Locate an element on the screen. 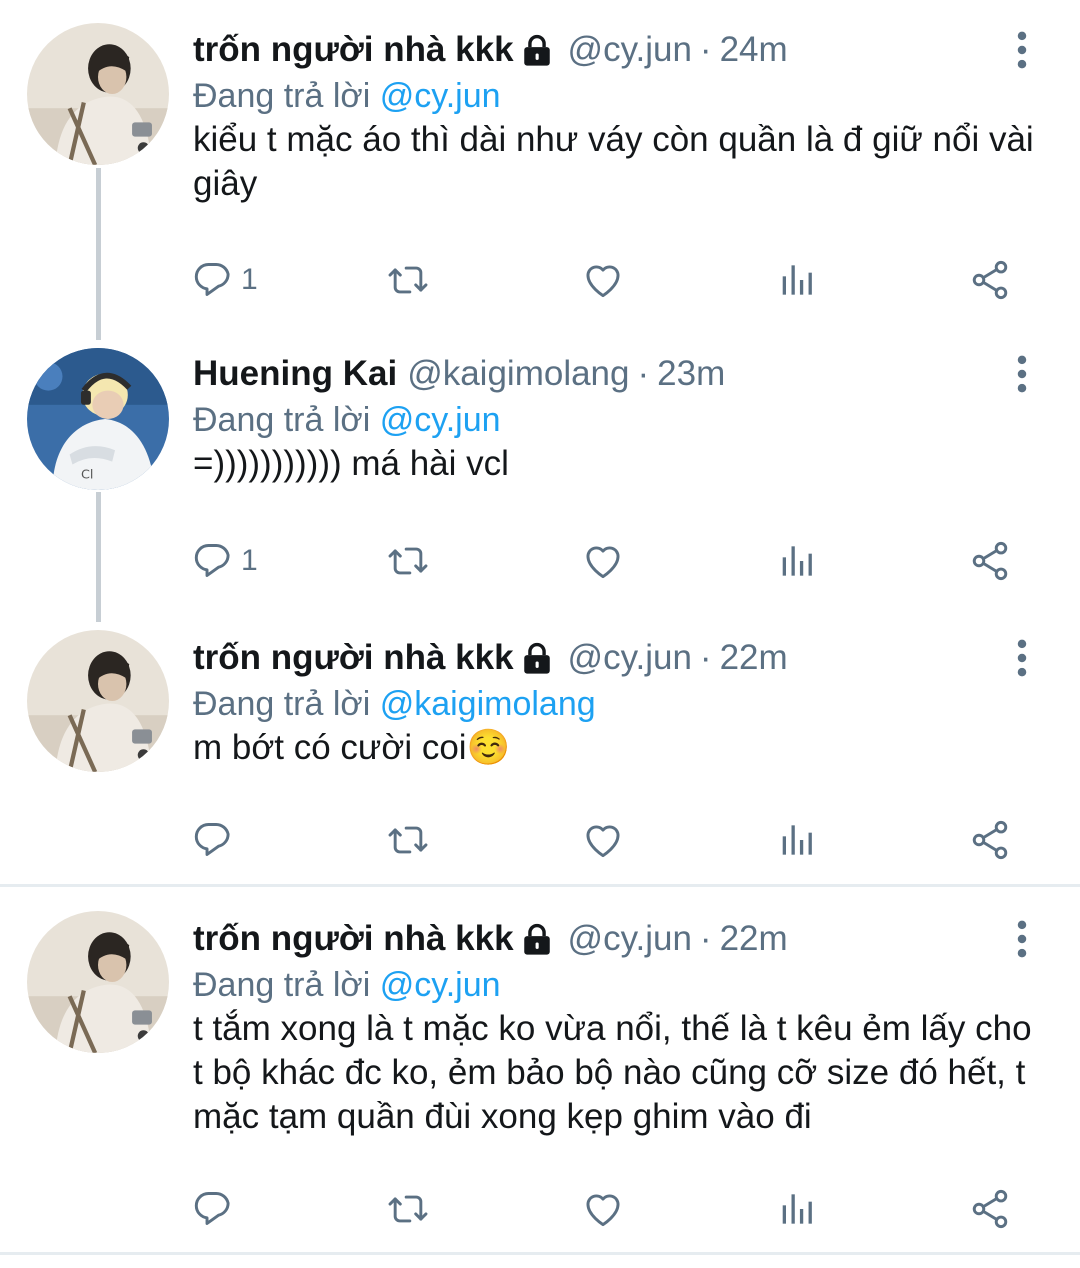 The width and height of the screenshot is (1080, 1268). timestamp: 24m is located at coordinates (754, 50).